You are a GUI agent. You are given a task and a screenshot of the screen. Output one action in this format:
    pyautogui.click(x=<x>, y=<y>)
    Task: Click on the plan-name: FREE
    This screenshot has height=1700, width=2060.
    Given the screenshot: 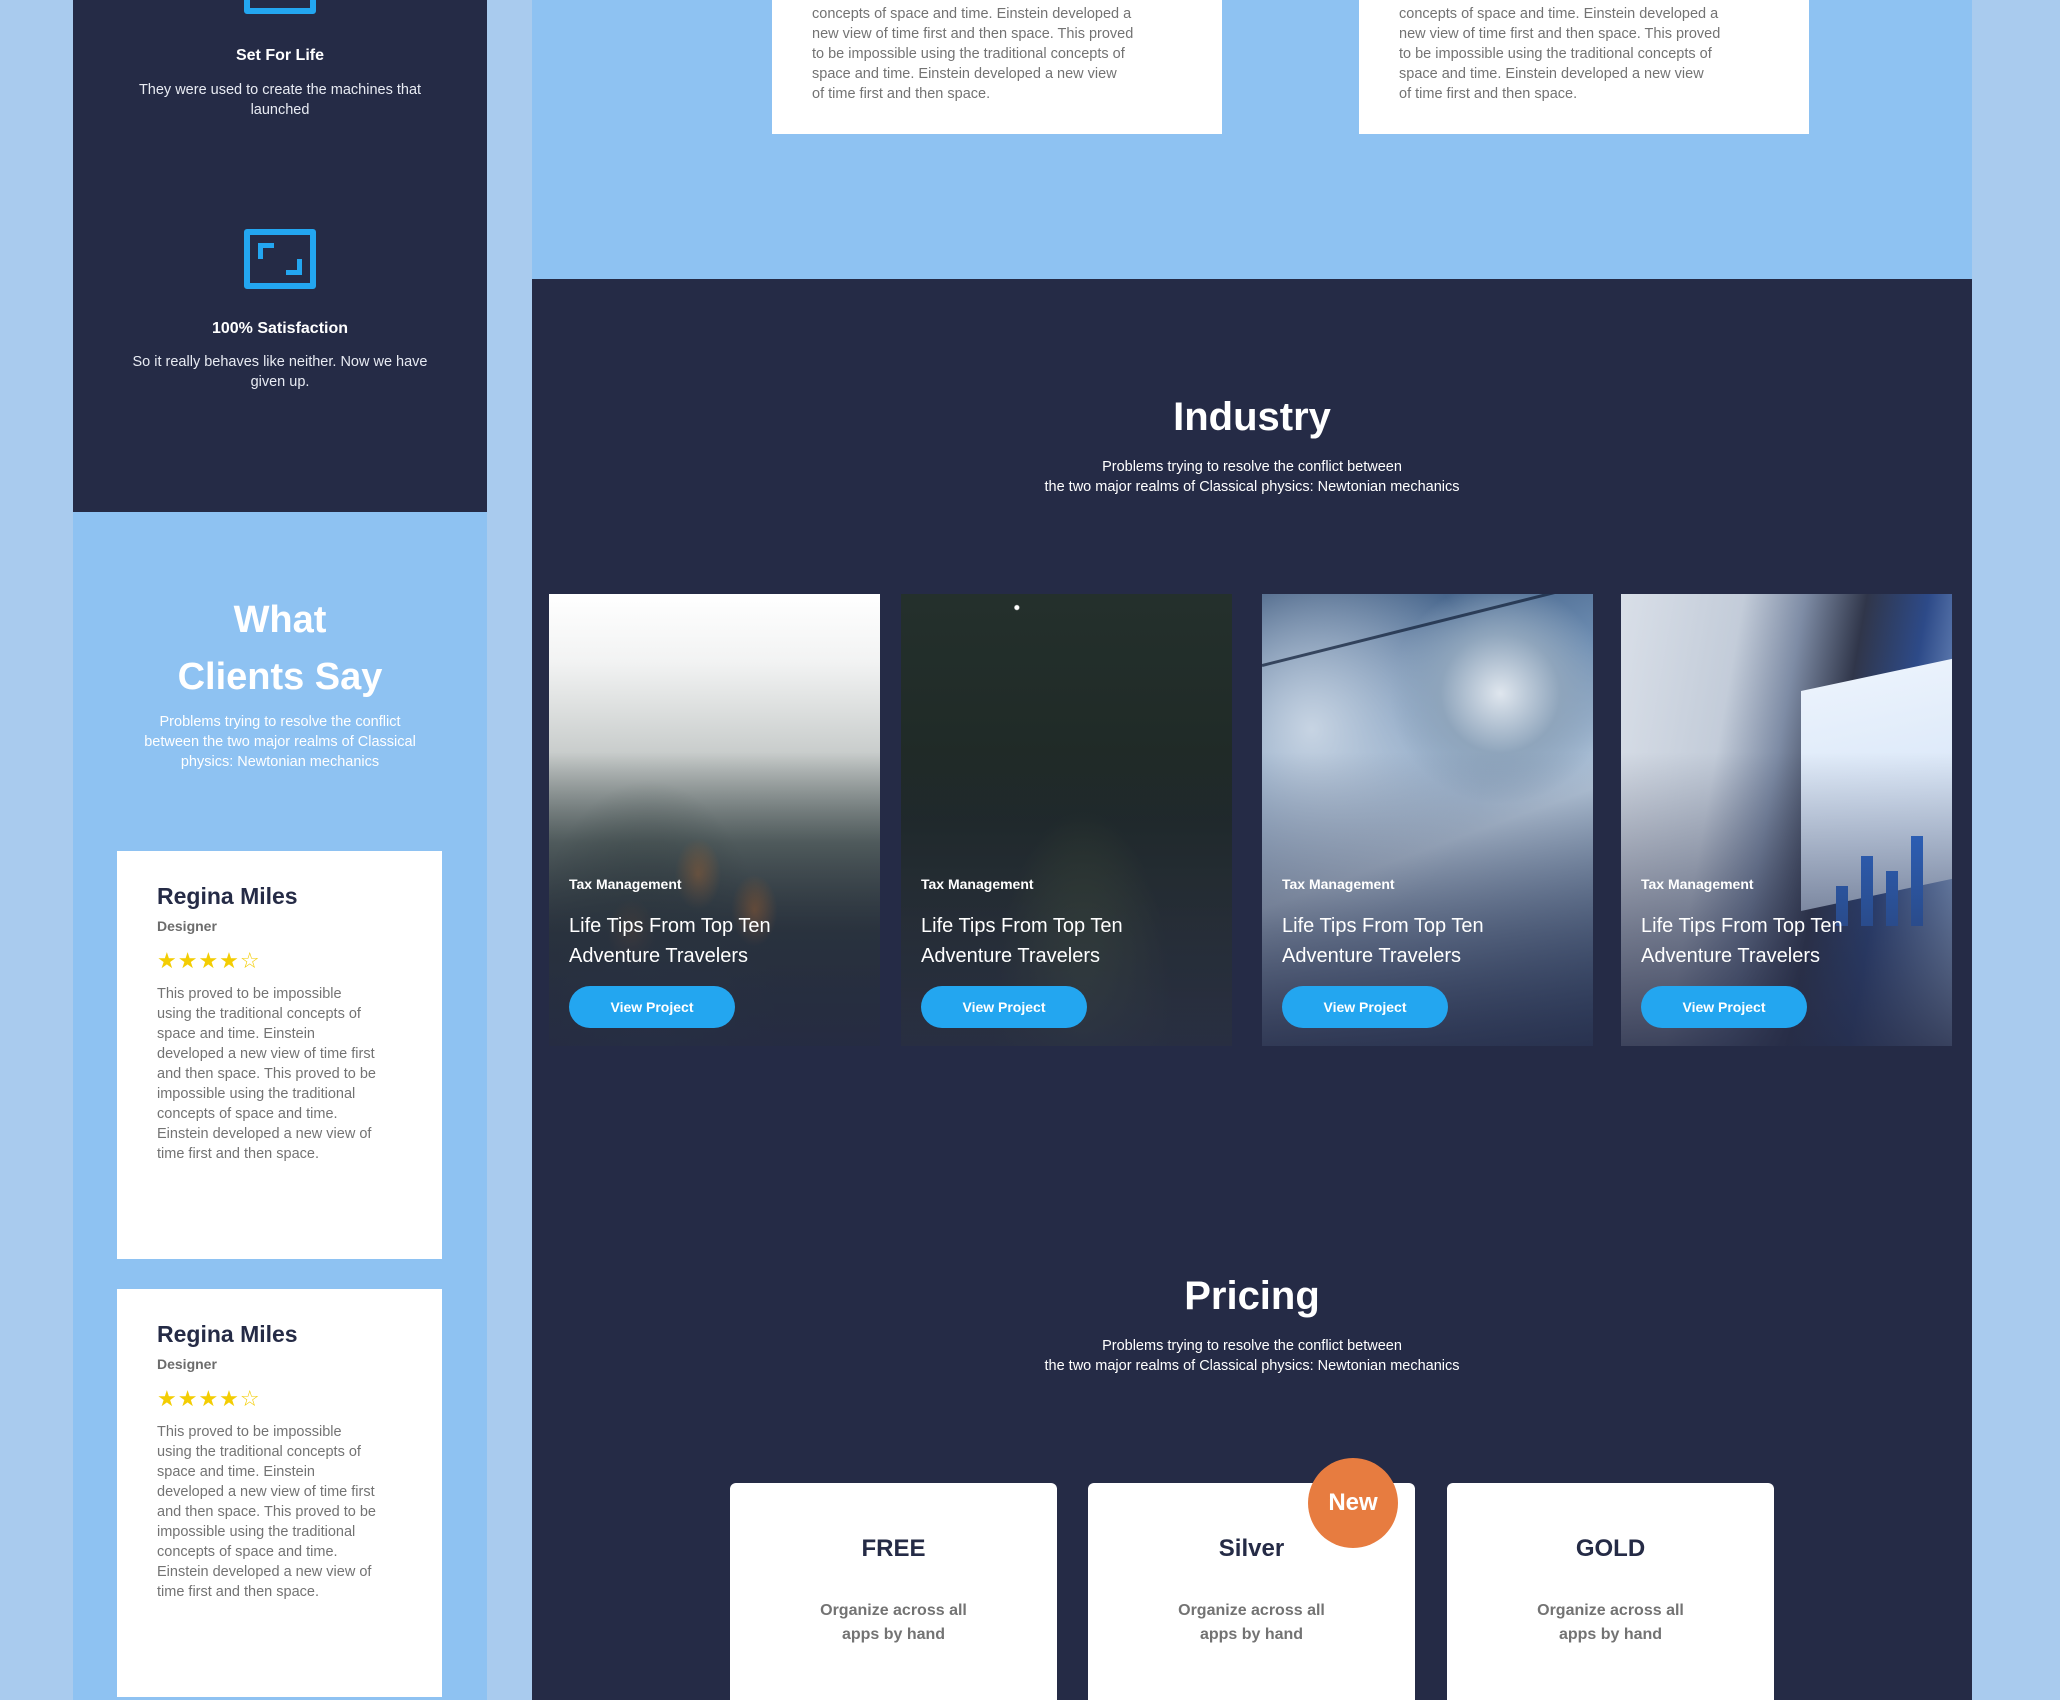 What is the action you would take?
    pyautogui.click(x=893, y=1548)
    